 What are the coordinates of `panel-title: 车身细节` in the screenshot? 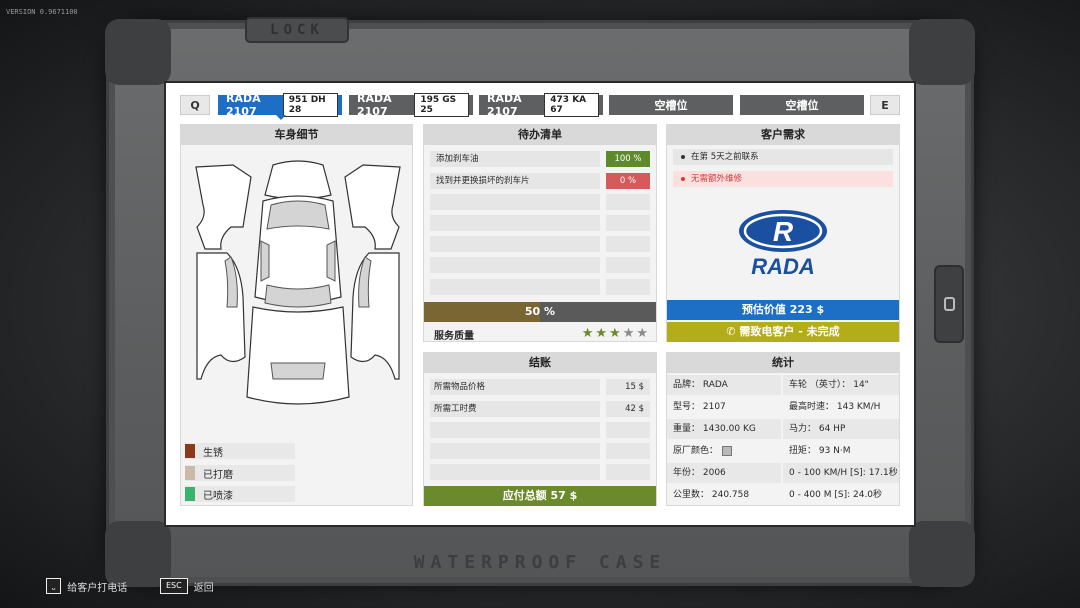 It's located at (296, 135).